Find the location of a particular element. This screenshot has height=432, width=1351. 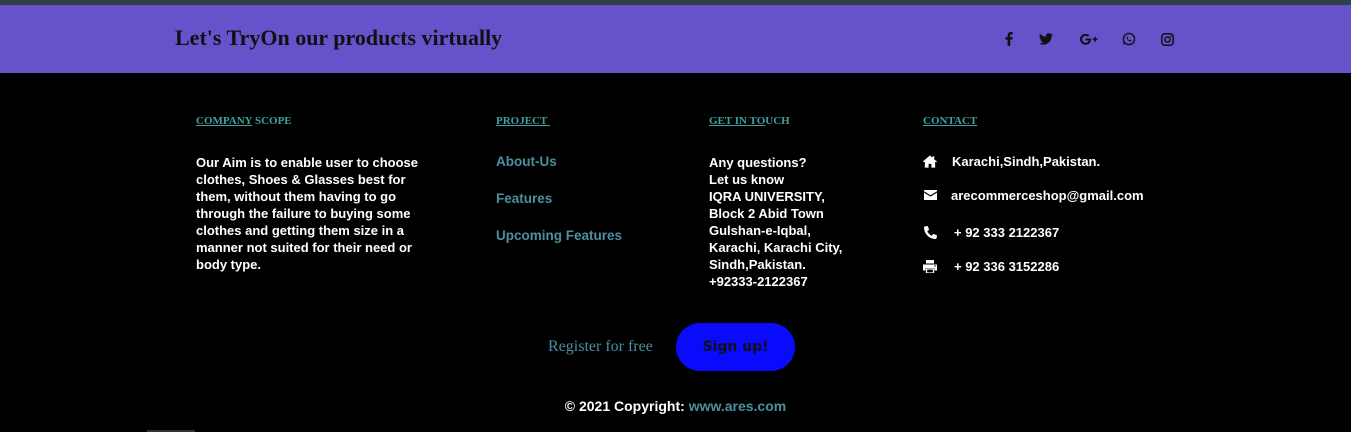

print-icon is located at coordinates (930, 266).